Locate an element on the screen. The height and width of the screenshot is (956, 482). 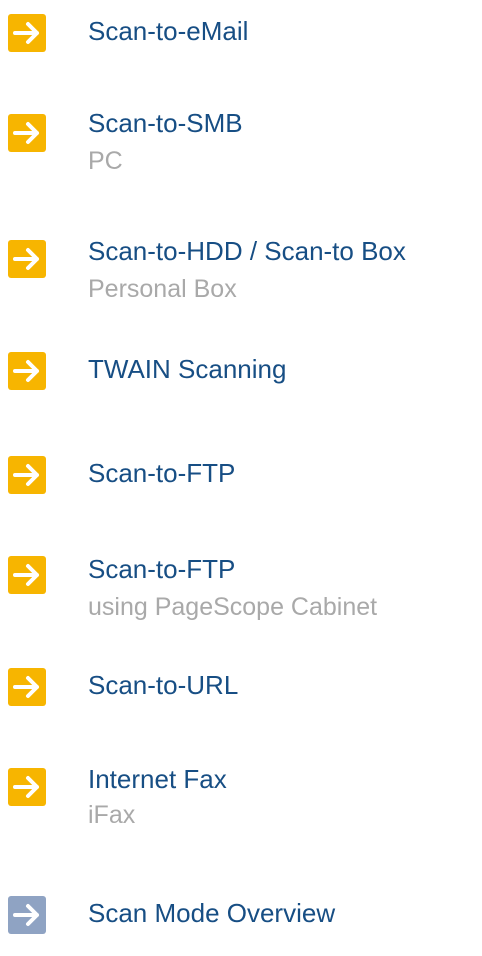
menu-item-label: Scan-to-SMB is located at coordinates (165, 123).